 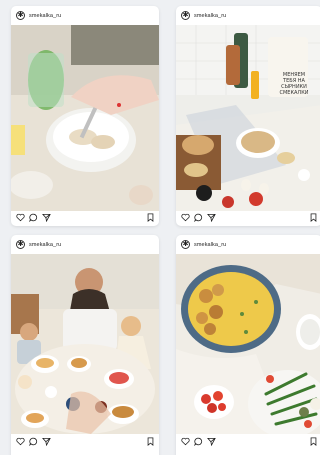 What do you see at coordinates (294, 84) in the screenshot?
I see `sign: МЕНЯЕМ ТЕБЯ НА СЫРНИКИ СМЕКАЛКИ` at bounding box center [294, 84].